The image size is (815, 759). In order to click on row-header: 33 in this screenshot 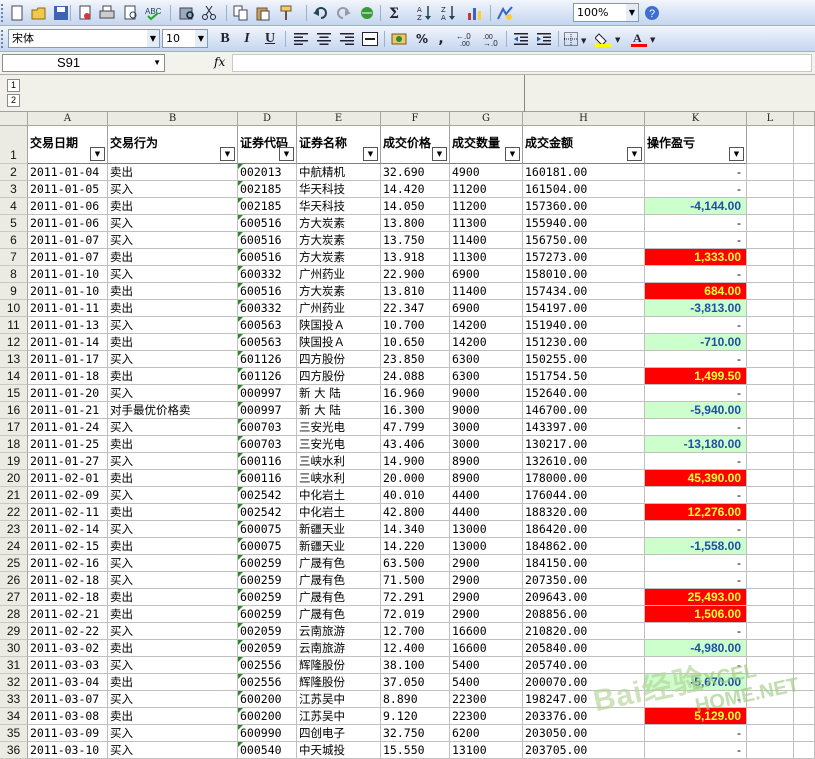, I will do `click(14, 699)`.